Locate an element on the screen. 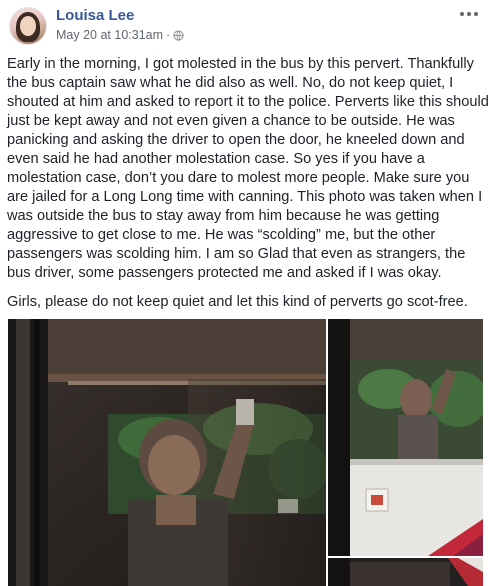 The height and width of the screenshot is (586, 491). photo-strip-image is located at coordinates (405, 572).